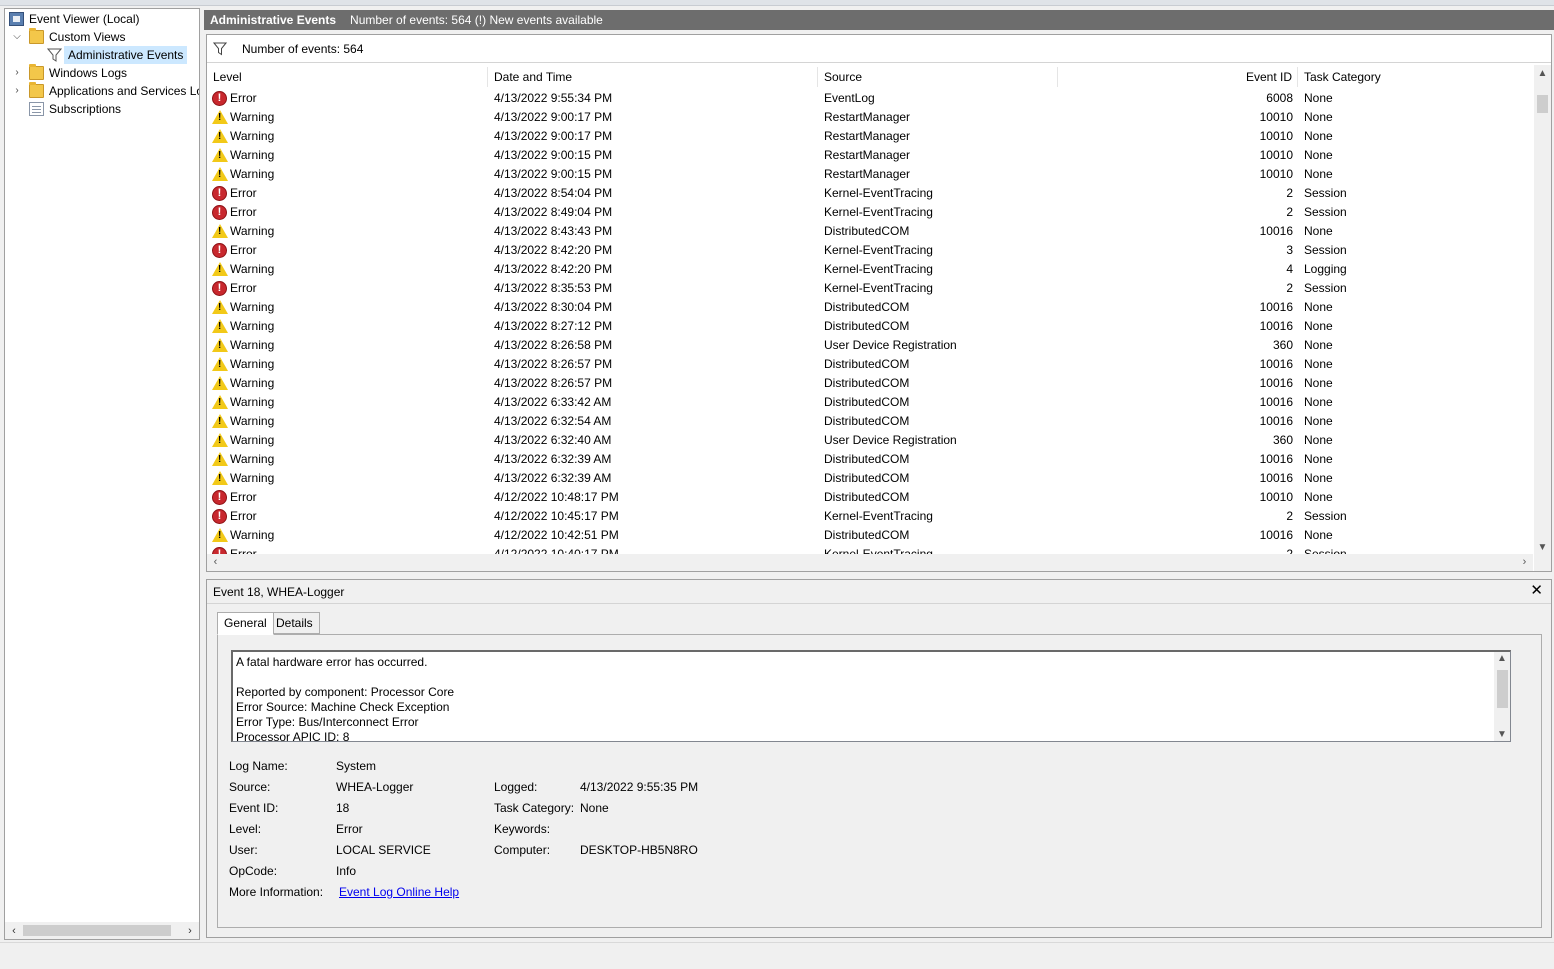  Describe the element at coordinates (16, 19) in the screenshot. I see `event-viewer-icon` at that location.